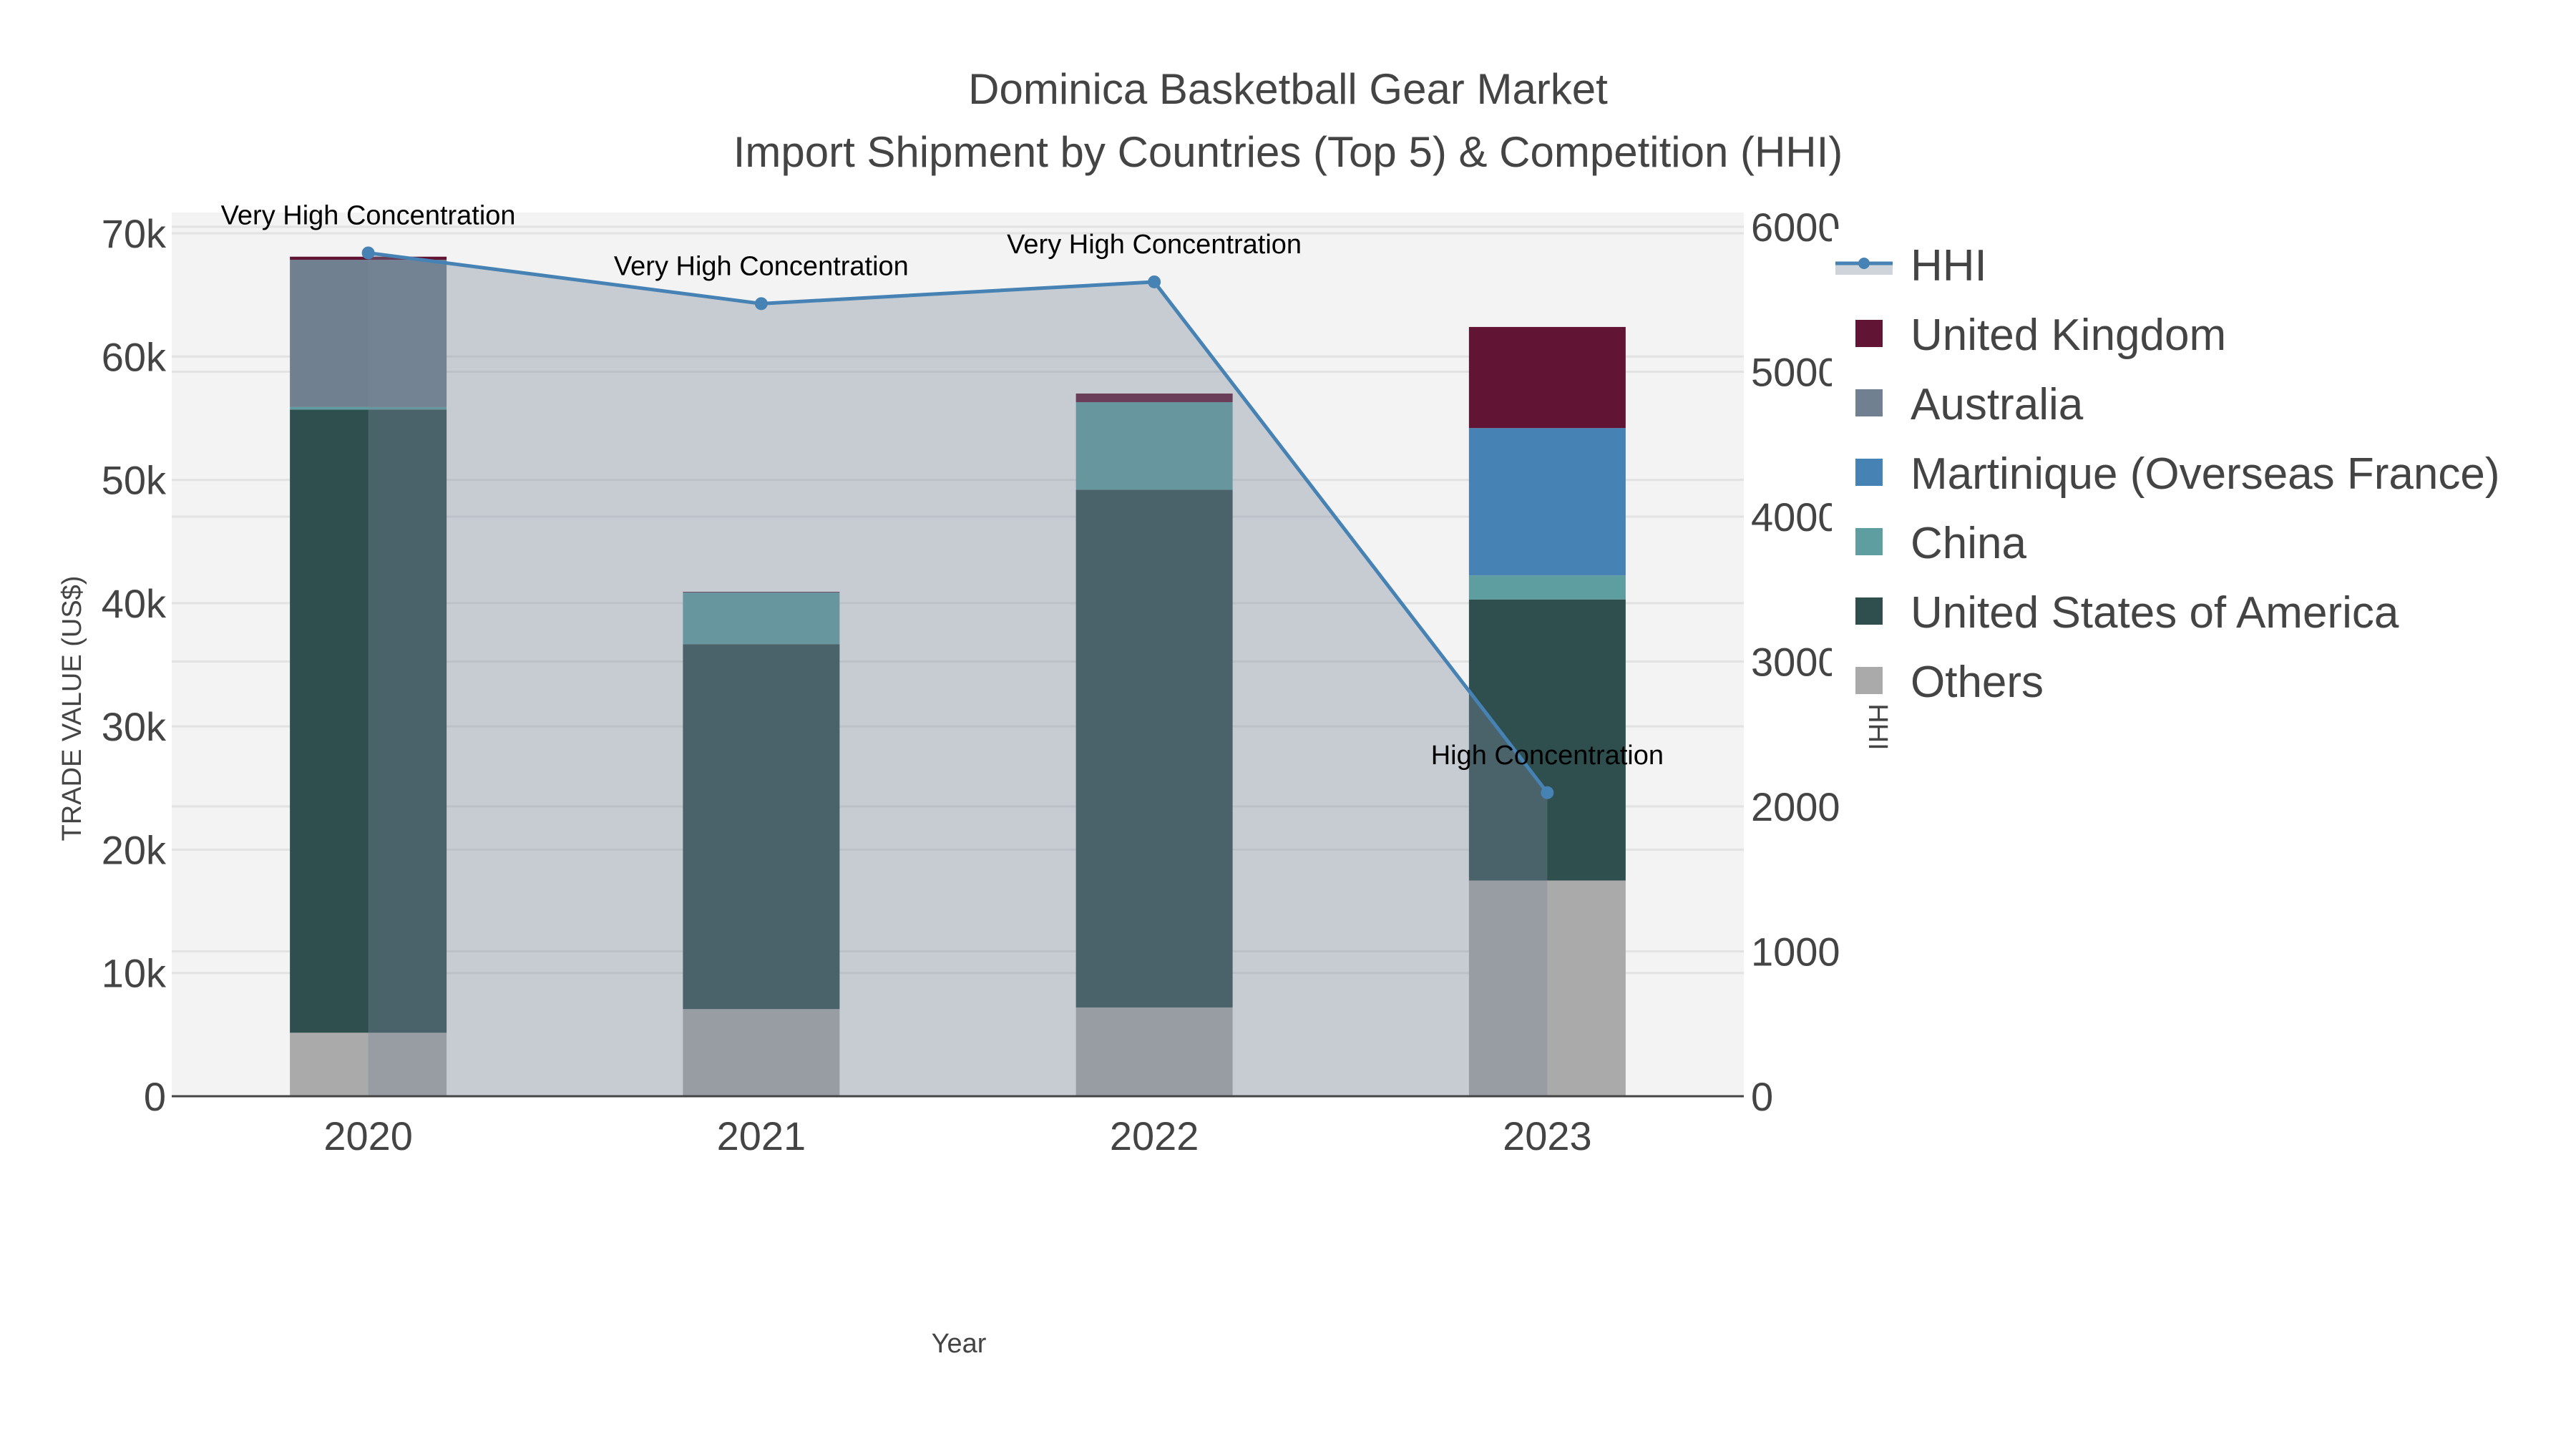  What do you see at coordinates (155, 1096) in the screenshot?
I see `y-tick-label: 0` at bounding box center [155, 1096].